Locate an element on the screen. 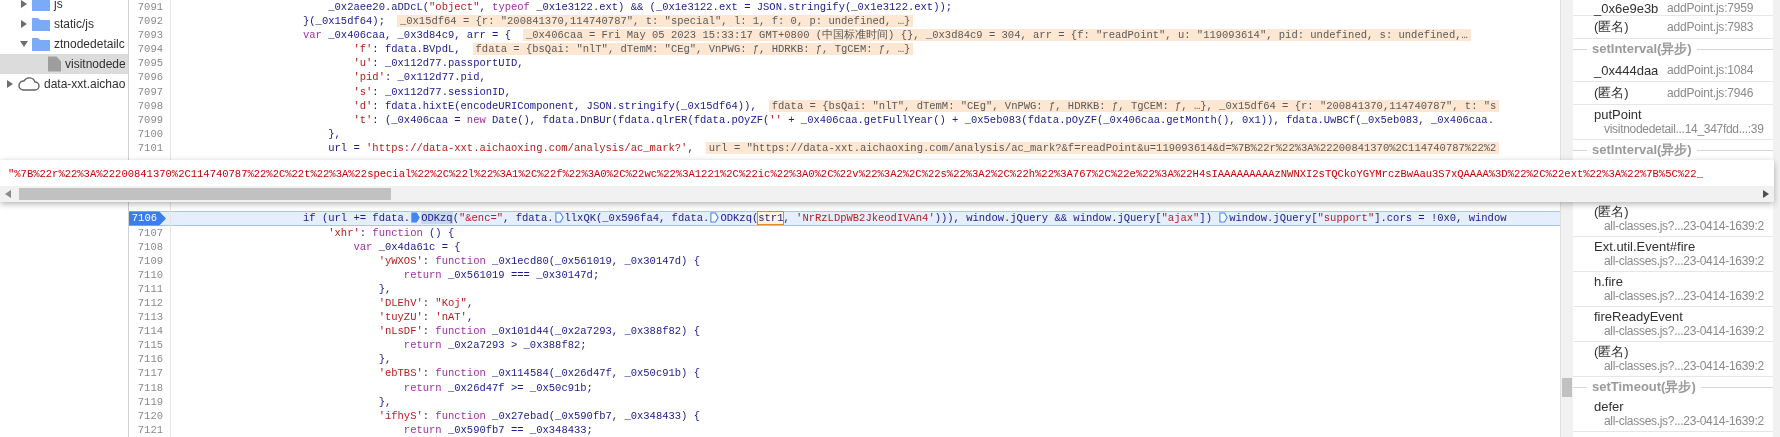 This screenshot has width=1780, height=437. file-tree-item: visitnodede is located at coordinates (64, 64).